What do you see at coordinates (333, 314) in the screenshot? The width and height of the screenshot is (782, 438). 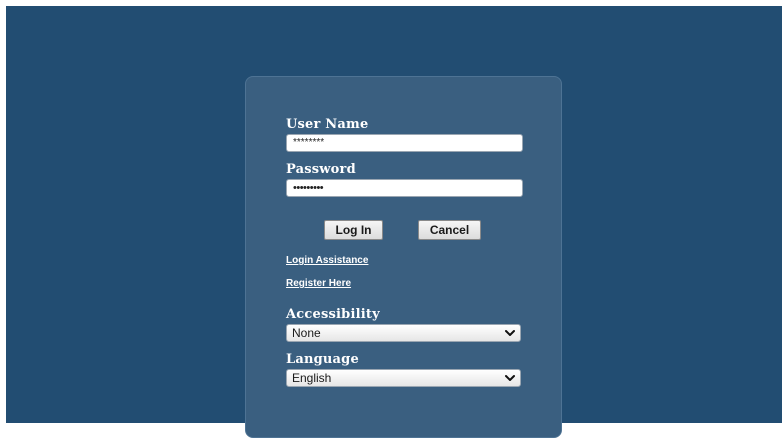 I see `accessibility-label: Accessibility` at bounding box center [333, 314].